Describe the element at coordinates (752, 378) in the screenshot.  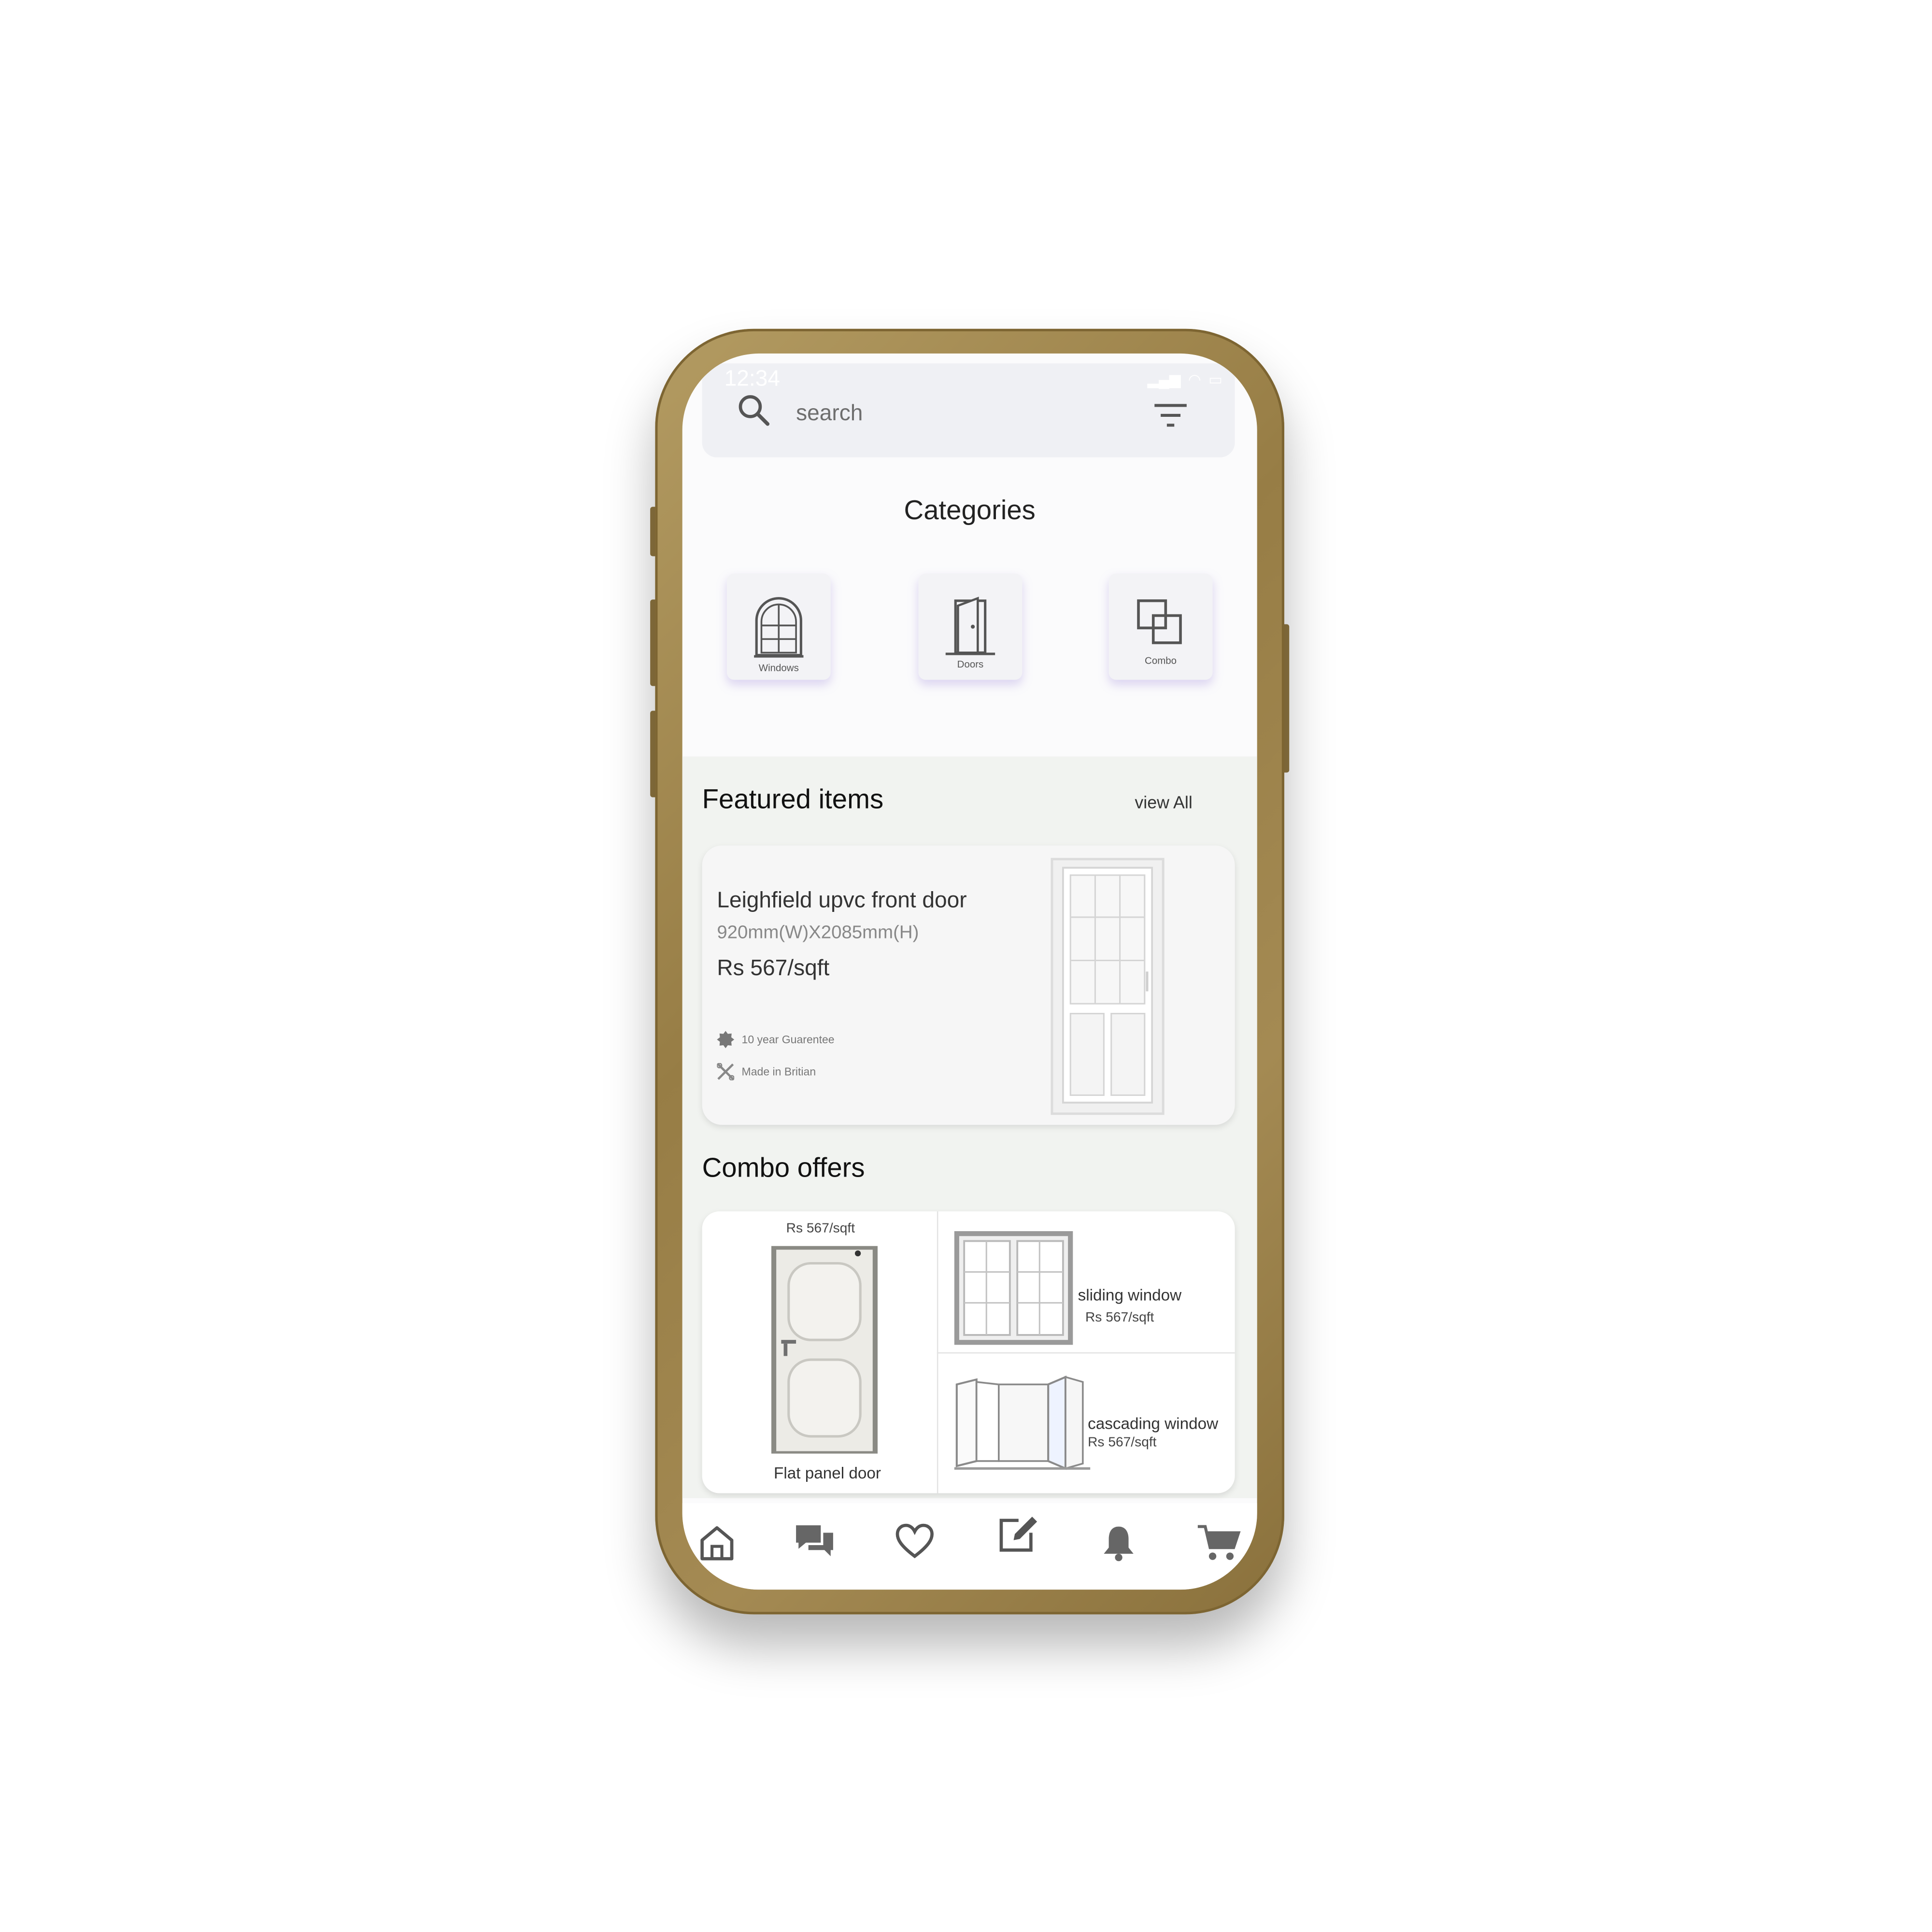
I see `status-time: 12:34` at that location.